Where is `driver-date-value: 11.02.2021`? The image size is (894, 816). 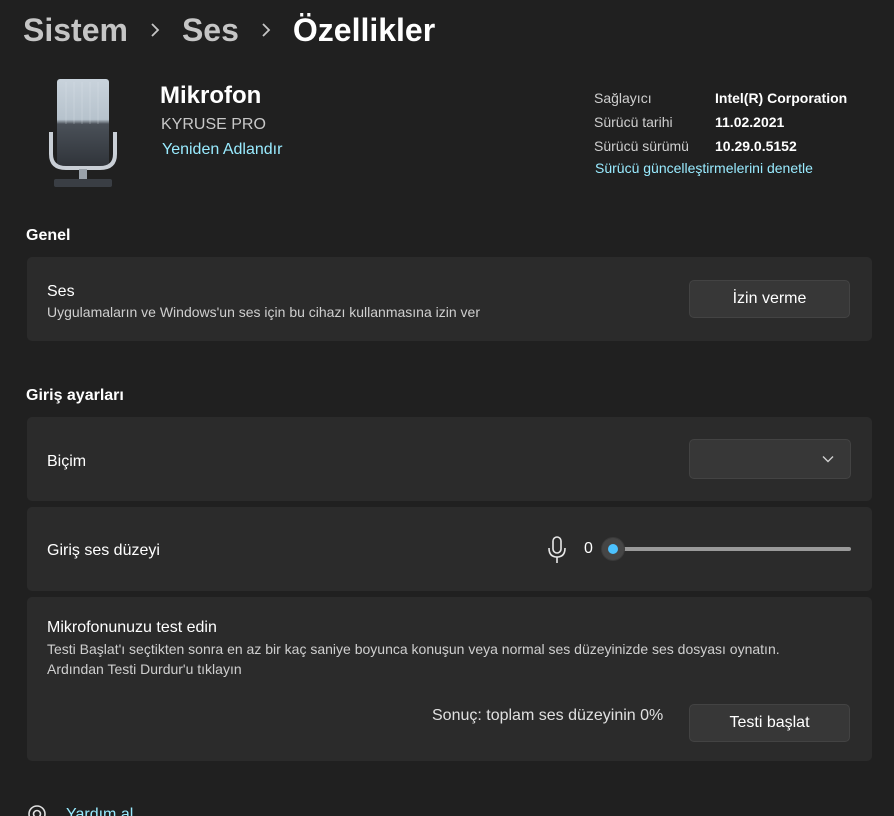 driver-date-value: 11.02.2021 is located at coordinates (750, 122).